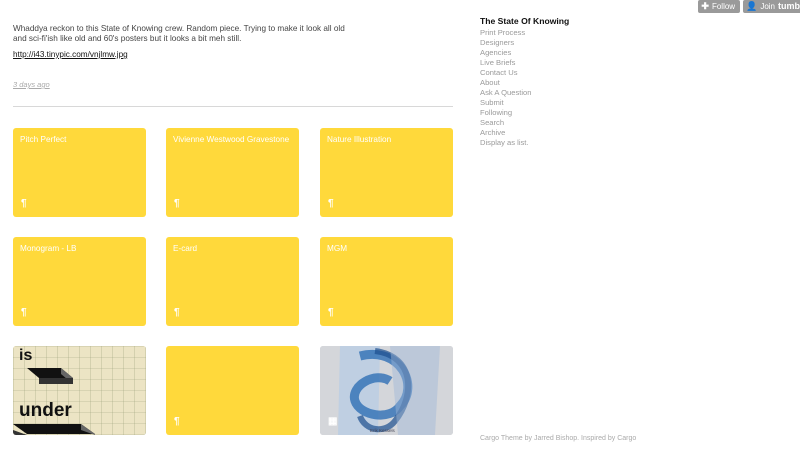 The image size is (800, 453). What do you see at coordinates (580, 143) in the screenshot?
I see `nav-item-display-as-list: Display as list.` at bounding box center [580, 143].